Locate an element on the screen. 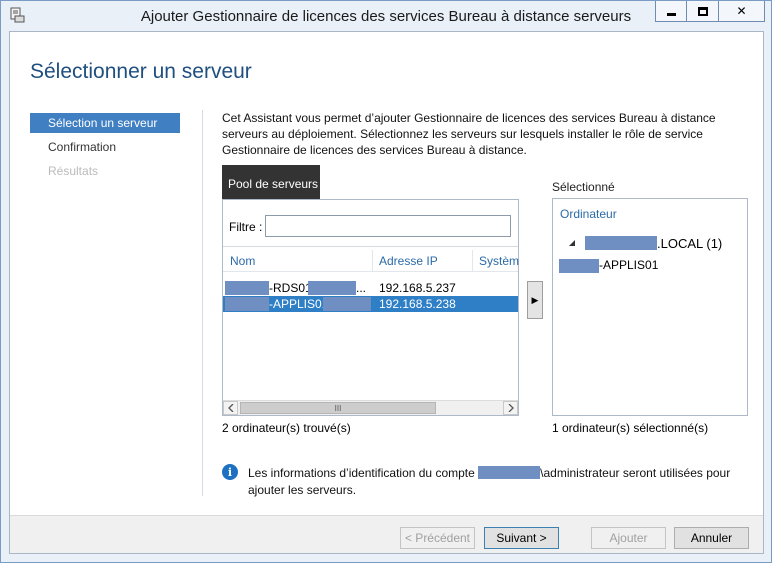  close-button: ✕ is located at coordinates (742, 11).